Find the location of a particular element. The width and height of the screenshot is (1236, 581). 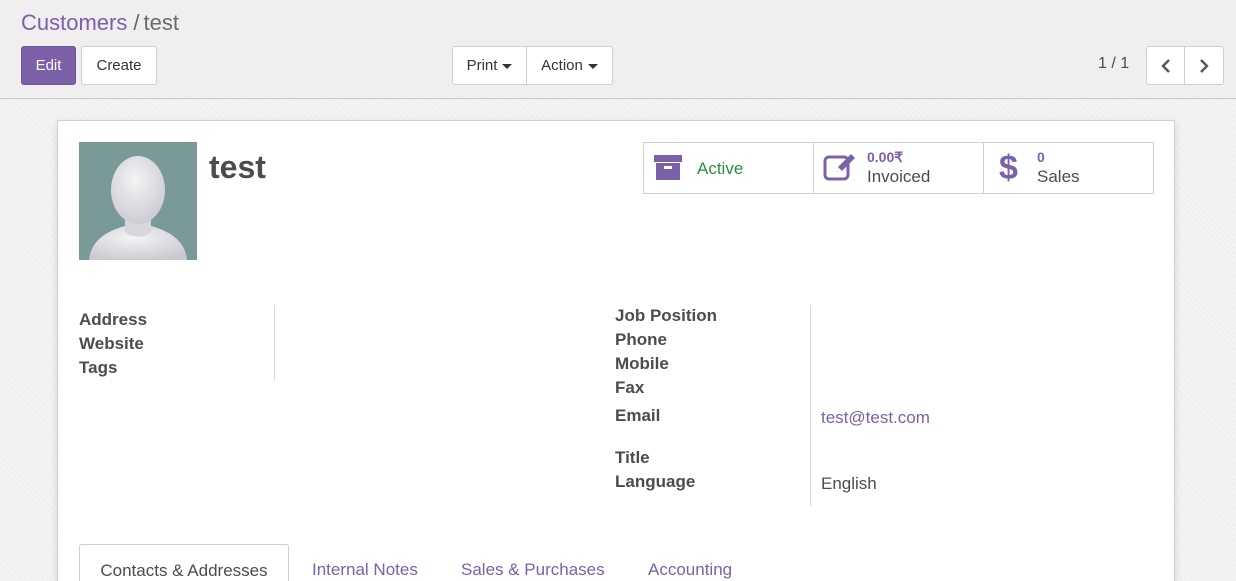

sales-label: Sales is located at coordinates (1058, 176).